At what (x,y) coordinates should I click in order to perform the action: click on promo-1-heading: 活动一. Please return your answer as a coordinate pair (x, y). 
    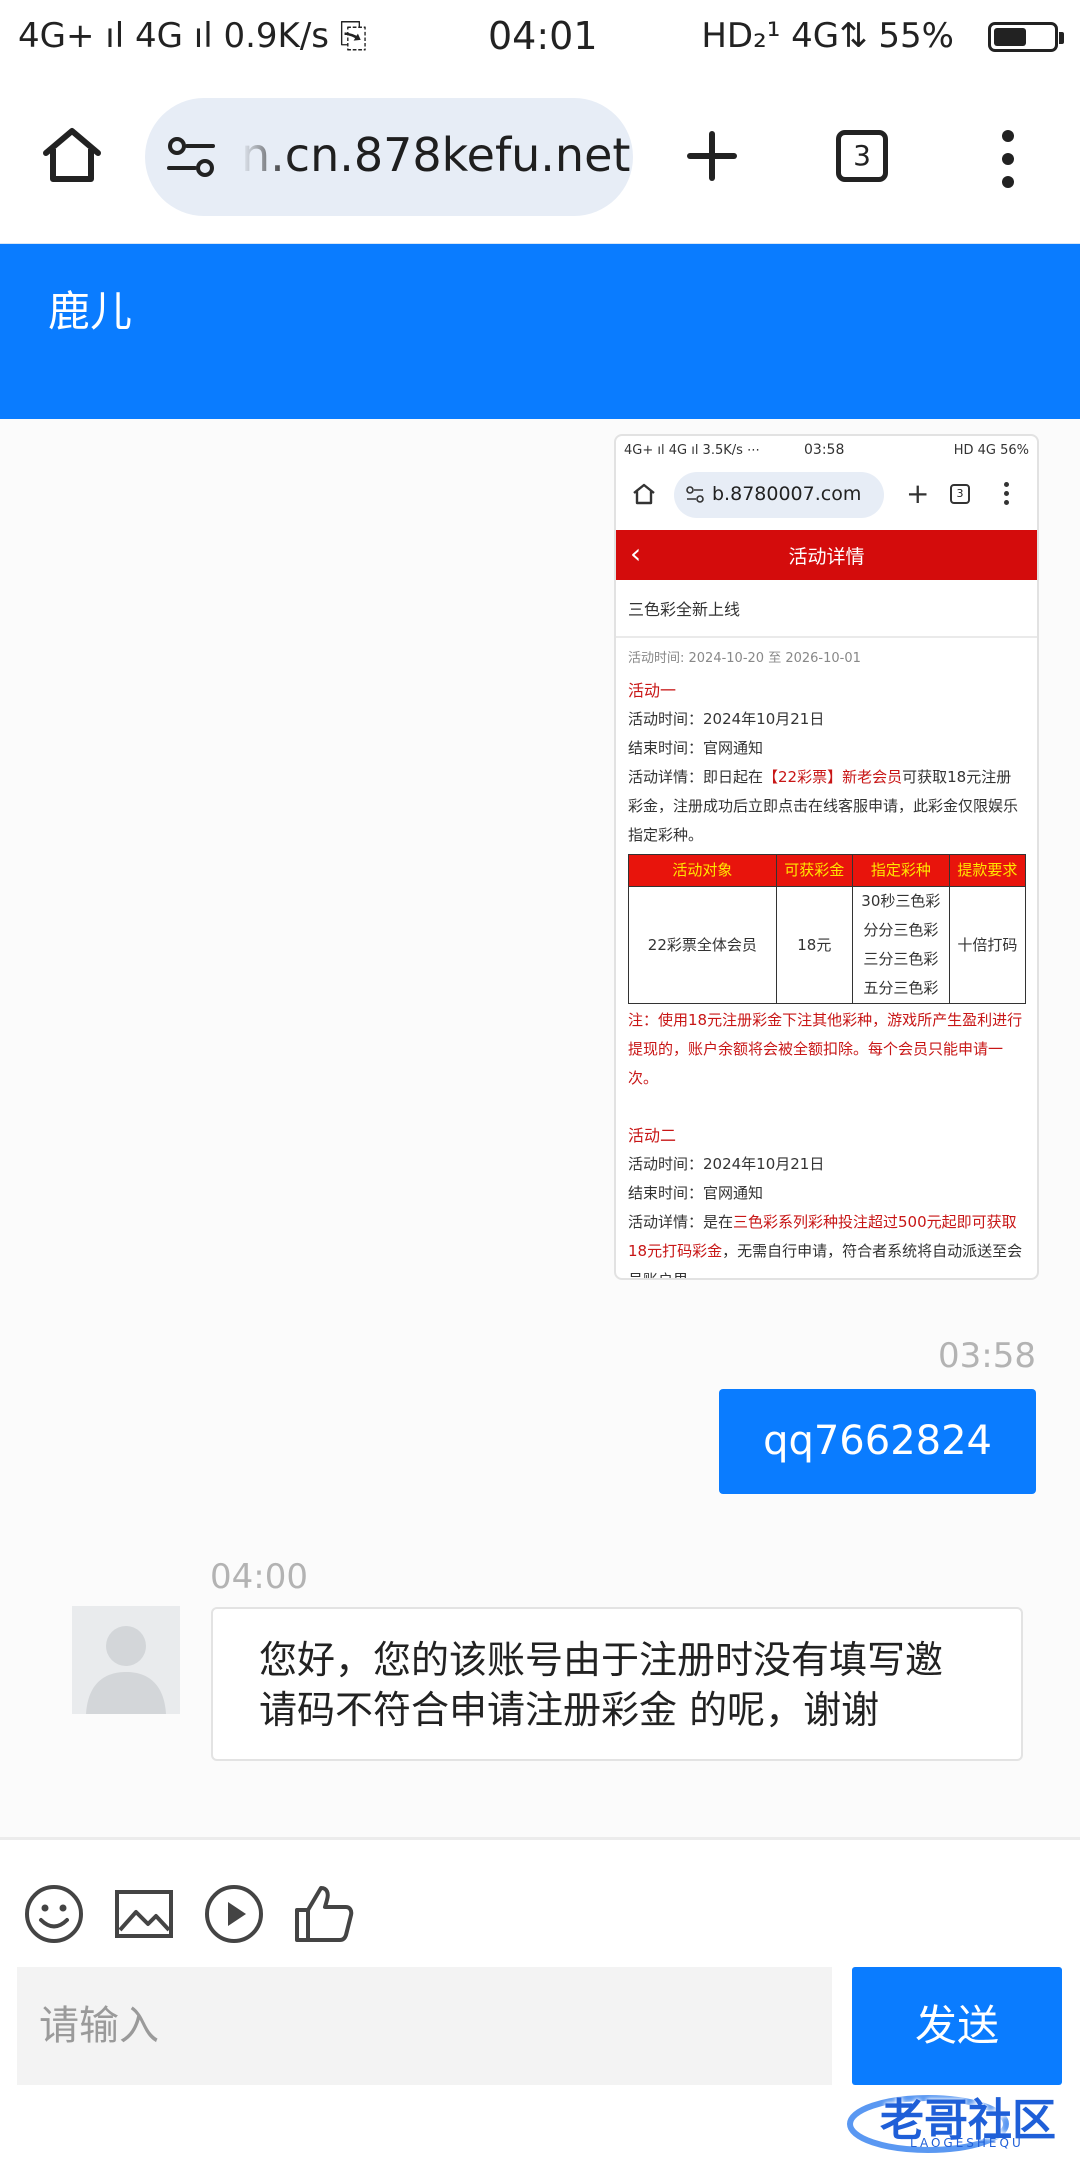
    Looking at the image, I should click on (652, 690).